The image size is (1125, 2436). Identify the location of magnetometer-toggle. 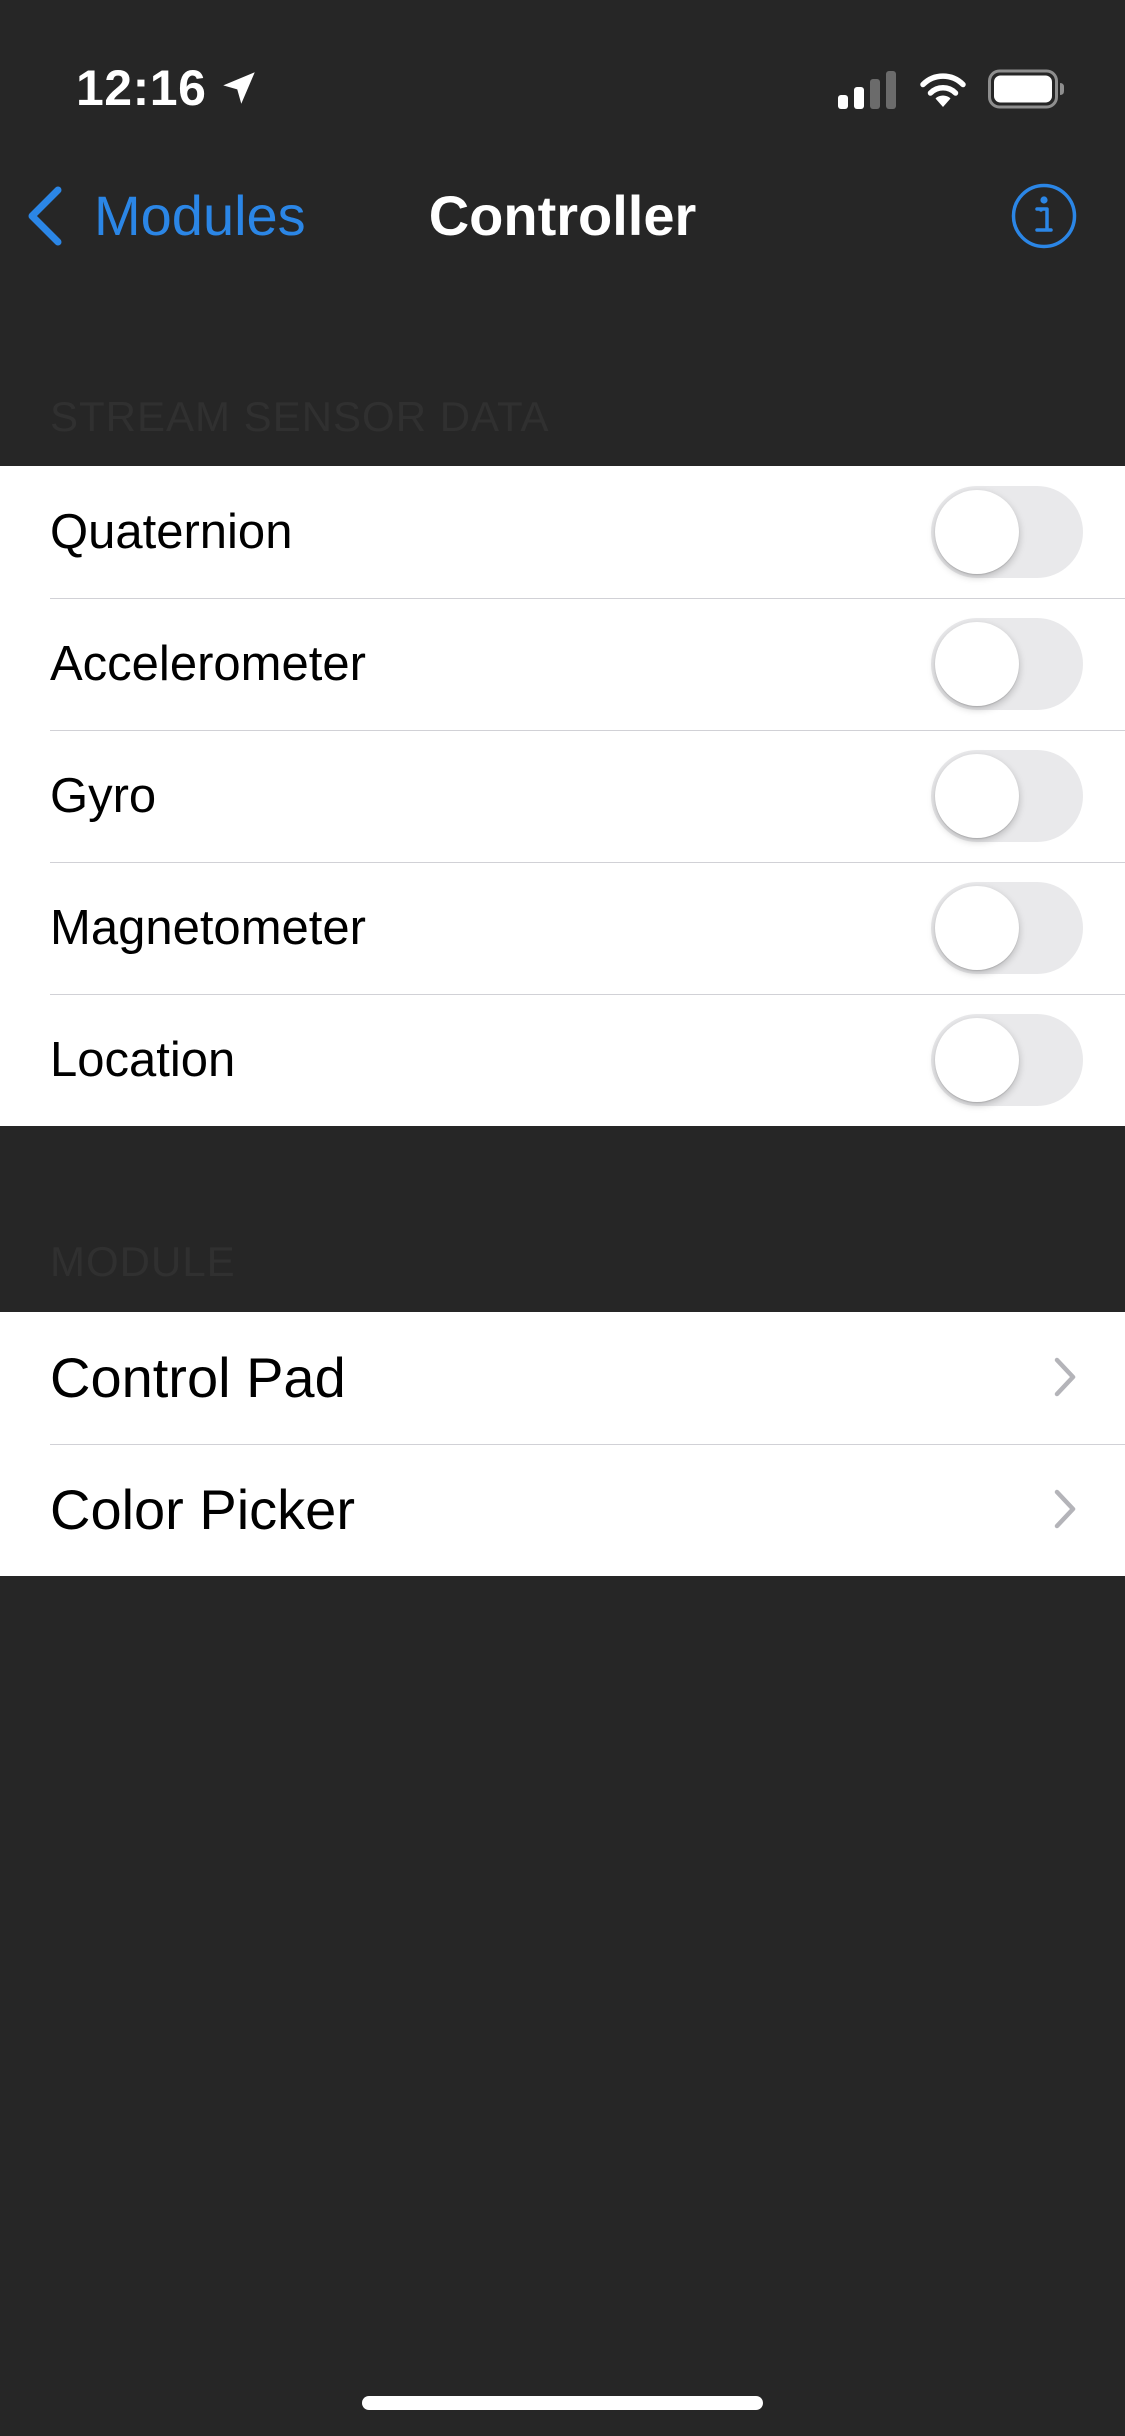
(1007, 928).